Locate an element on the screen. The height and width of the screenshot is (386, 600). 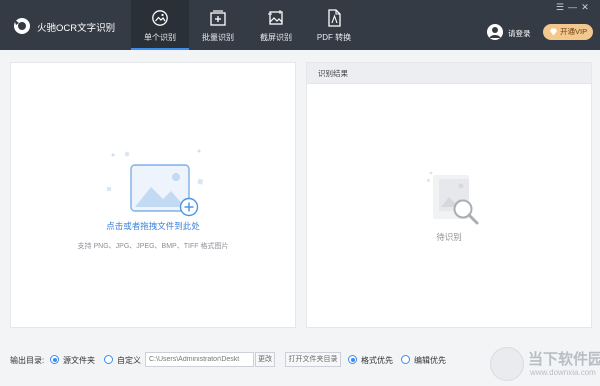
tab-single-recognize: 单个识别 is located at coordinates (160, 25).